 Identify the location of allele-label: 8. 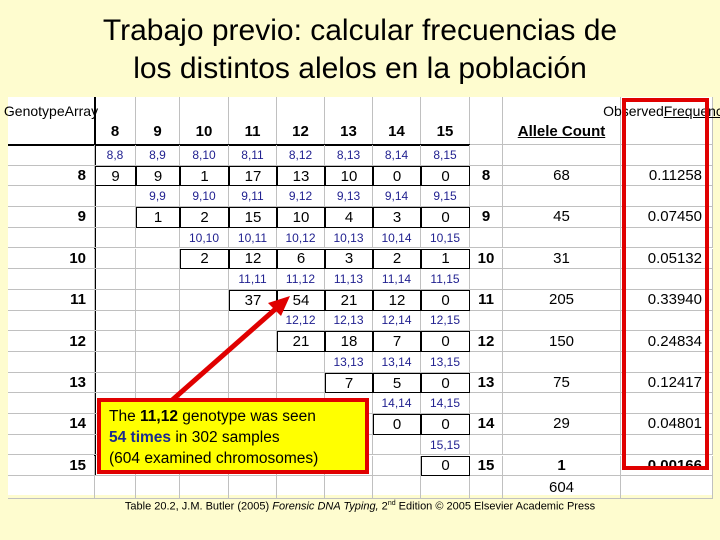
(486, 176).